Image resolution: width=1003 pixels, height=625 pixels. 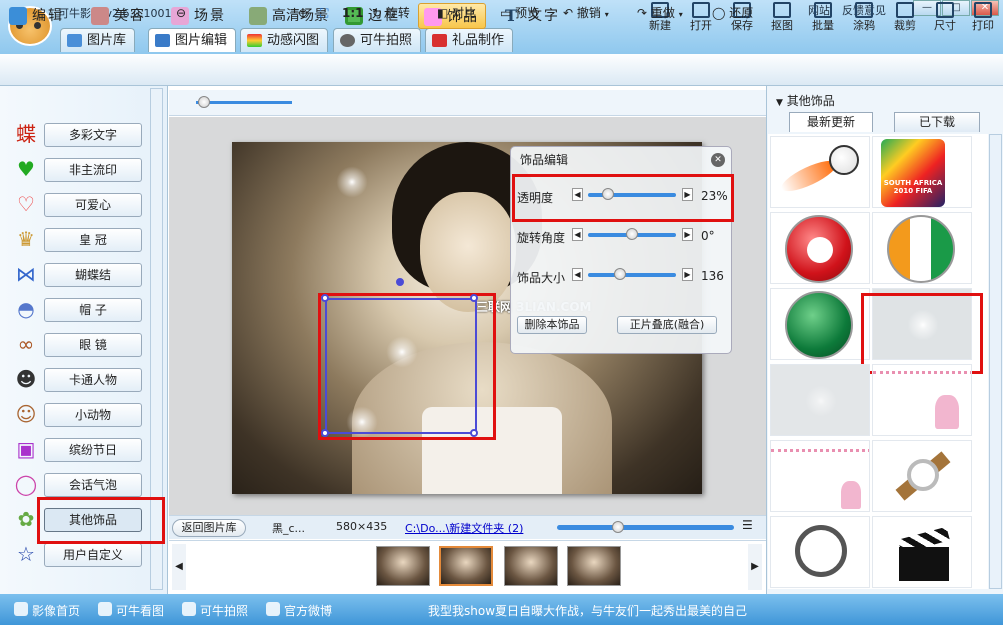 What do you see at coordinates (162, 40) in the screenshot?
I see `photo-edit-icon` at bounding box center [162, 40].